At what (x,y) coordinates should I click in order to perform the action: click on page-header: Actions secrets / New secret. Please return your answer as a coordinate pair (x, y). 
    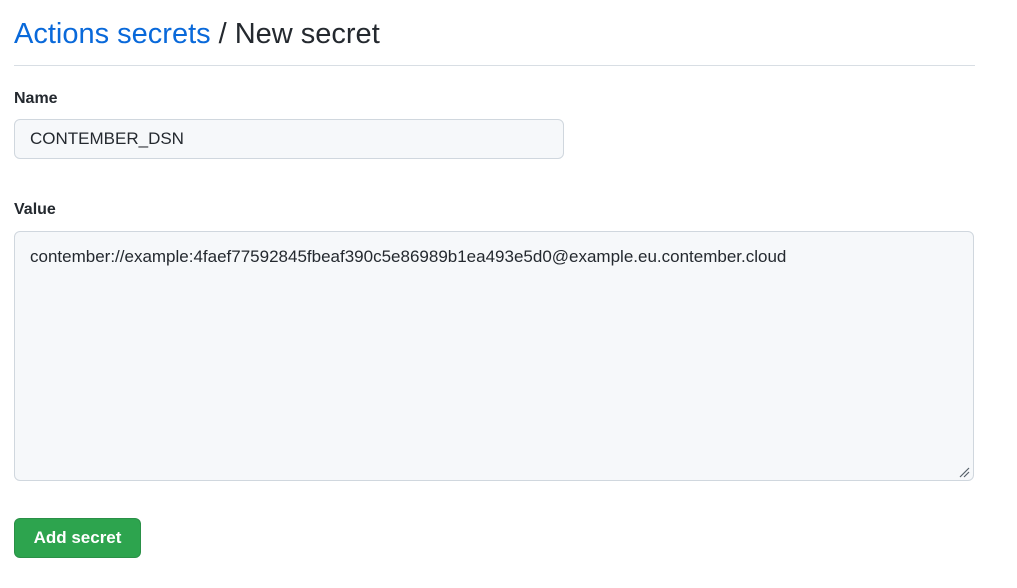
    Looking at the image, I should click on (494, 40).